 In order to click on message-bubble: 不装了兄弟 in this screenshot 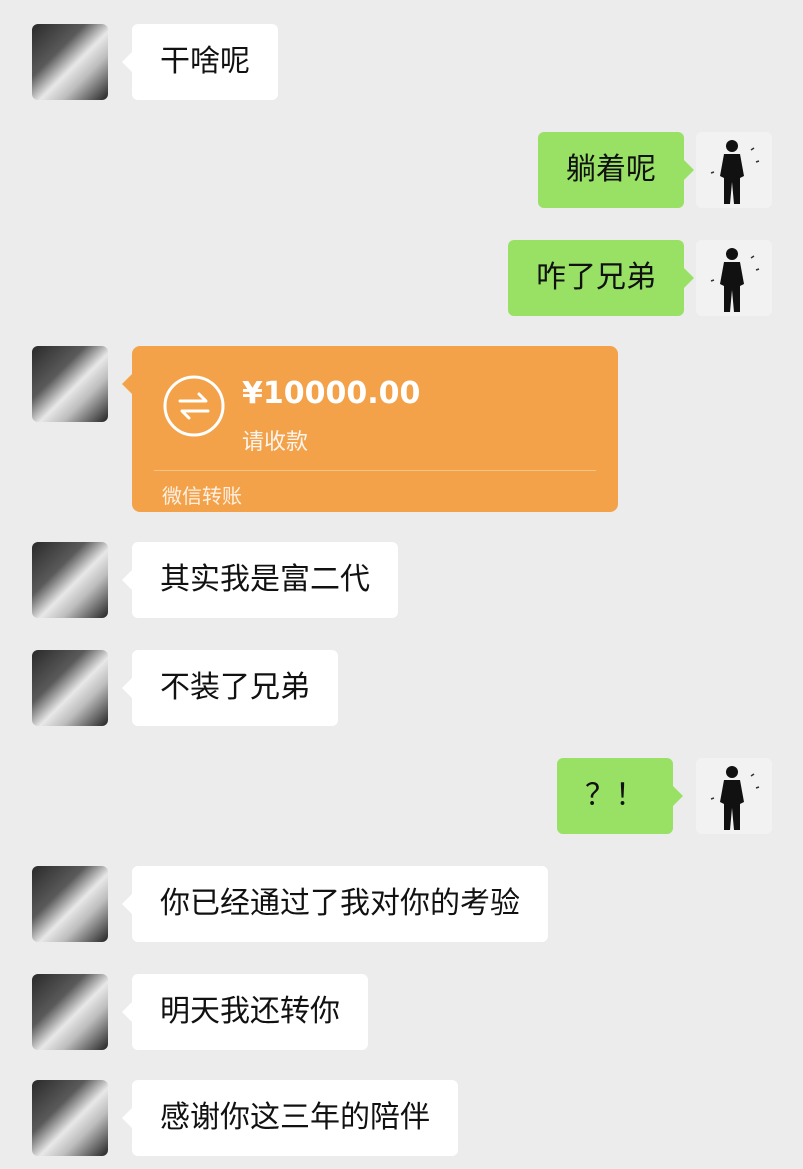, I will do `click(230, 688)`.